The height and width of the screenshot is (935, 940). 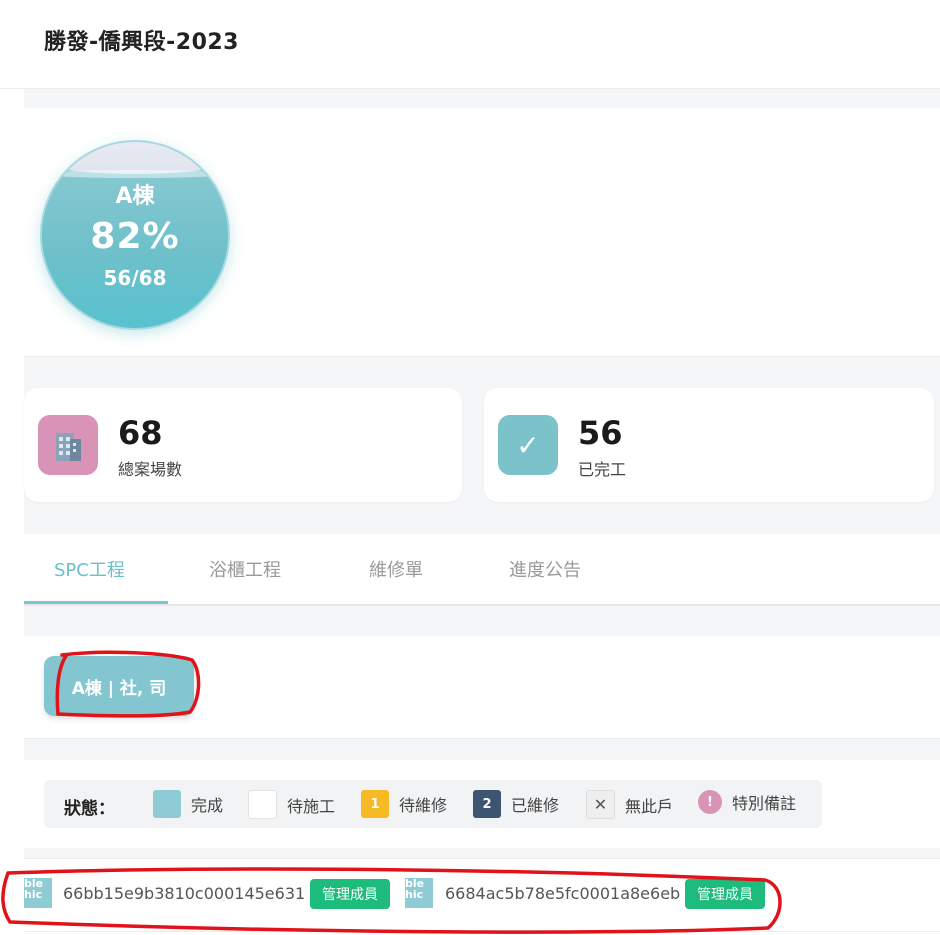 I want to click on tab-bath-cabinet: 浴櫃工程, so click(x=245, y=569).